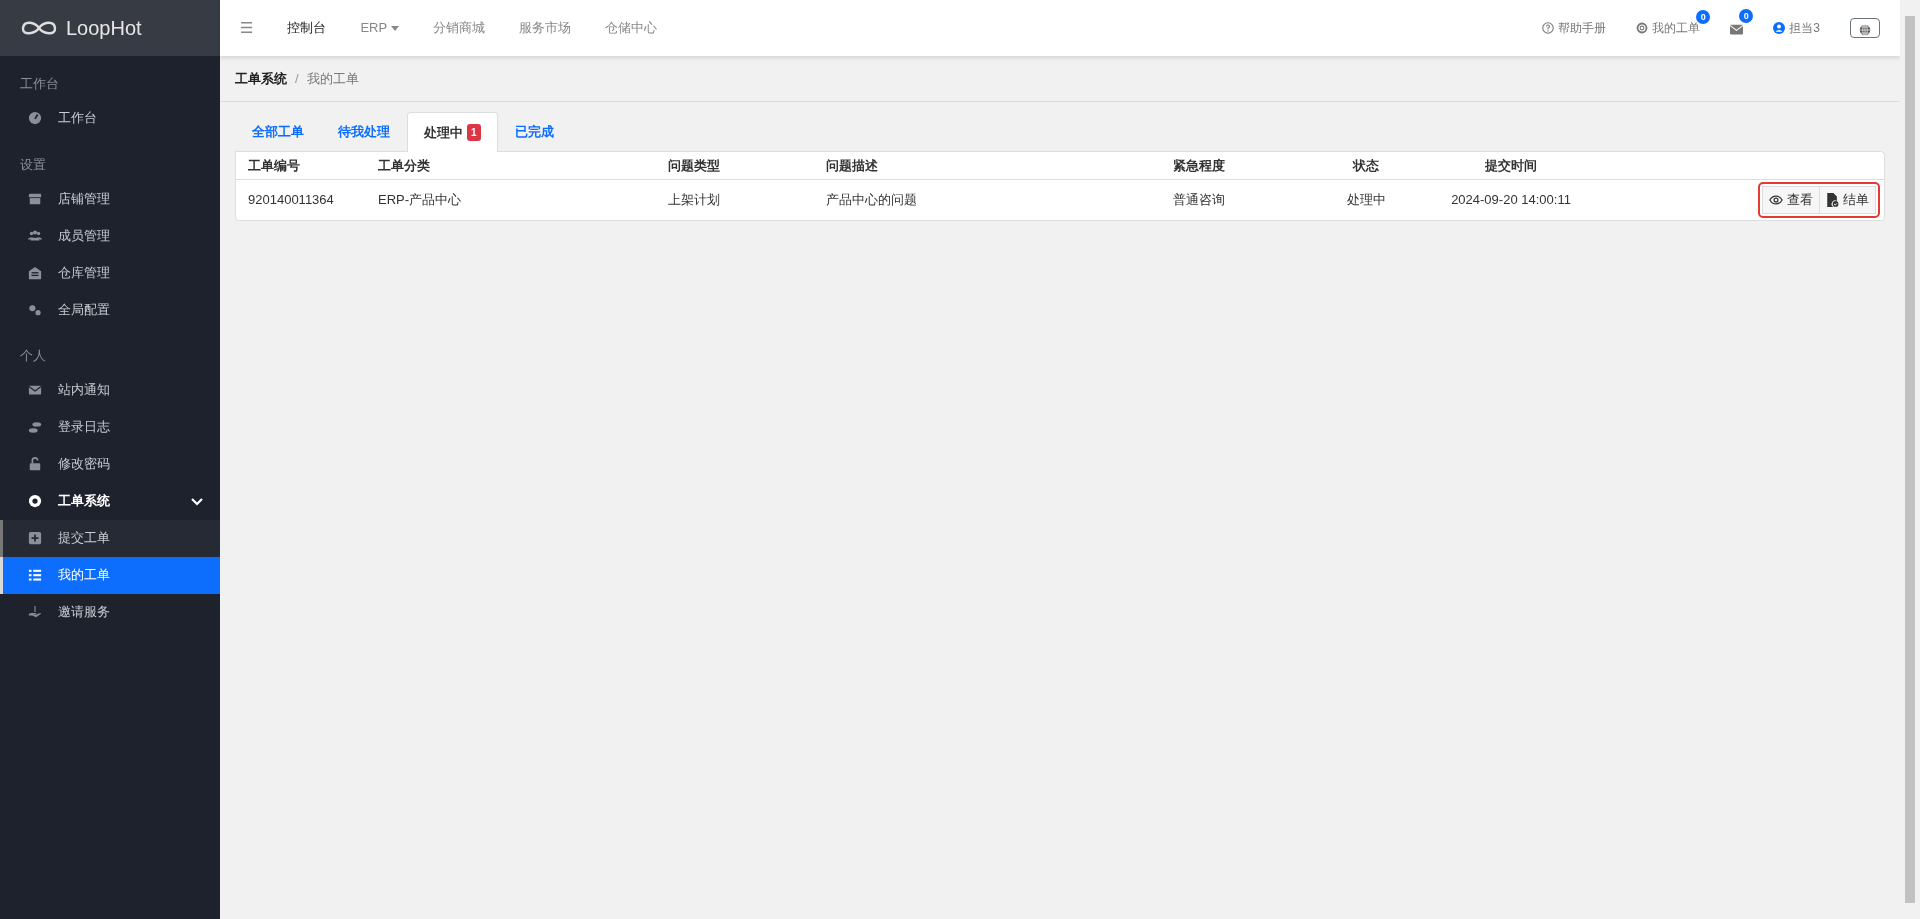 The height and width of the screenshot is (919, 1920). I want to click on language-button, so click(1865, 28).